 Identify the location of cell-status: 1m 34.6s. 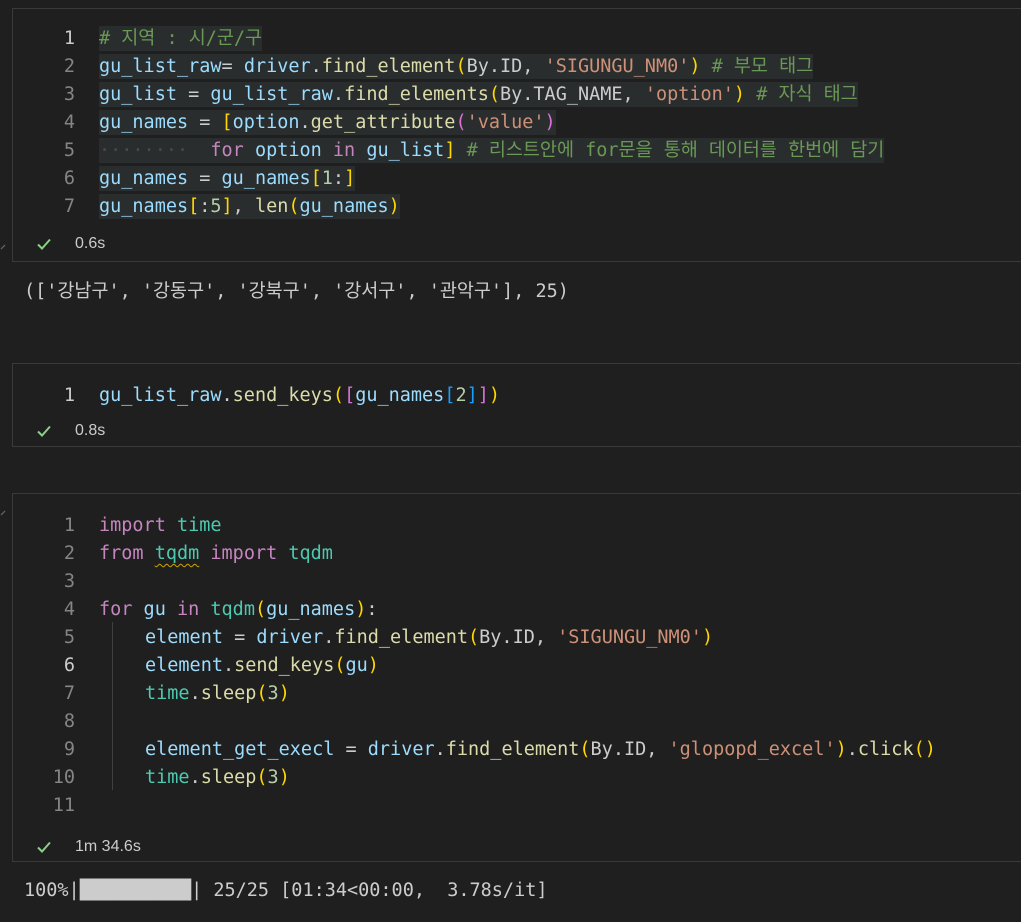
(88, 847).